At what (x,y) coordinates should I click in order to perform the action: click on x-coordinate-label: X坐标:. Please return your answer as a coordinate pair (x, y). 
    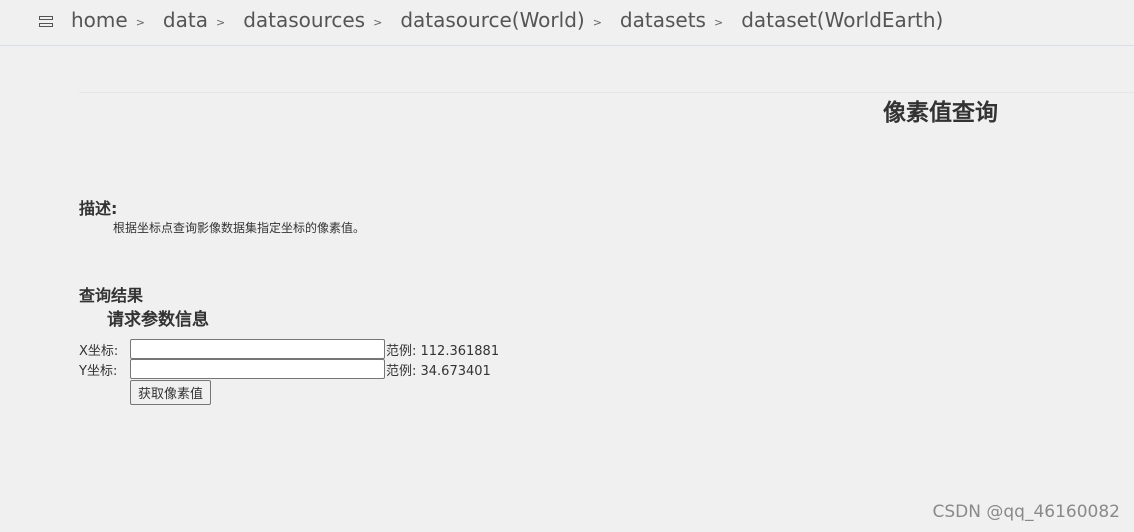
    Looking at the image, I should click on (99, 351).